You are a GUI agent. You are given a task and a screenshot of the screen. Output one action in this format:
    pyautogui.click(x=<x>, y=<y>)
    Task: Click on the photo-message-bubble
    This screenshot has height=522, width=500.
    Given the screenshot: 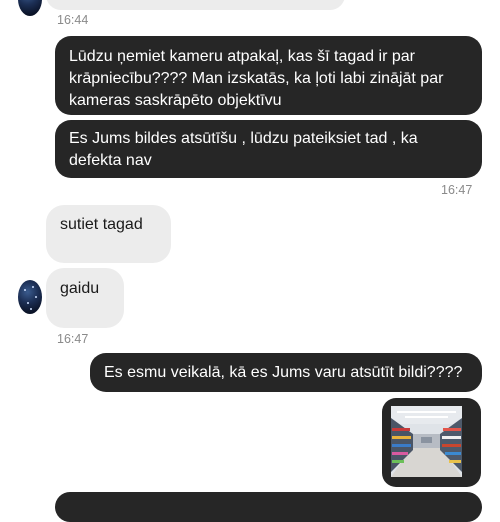 What is the action you would take?
    pyautogui.click(x=431, y=442)
    